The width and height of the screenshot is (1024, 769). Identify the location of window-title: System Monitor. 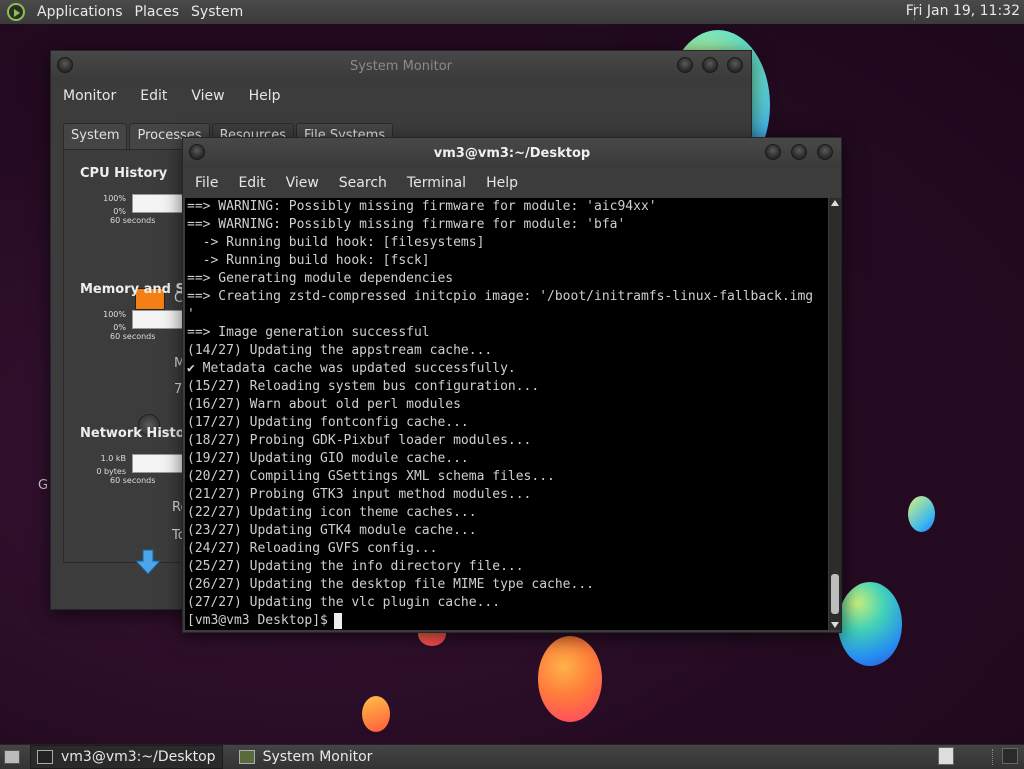
(401, 66).